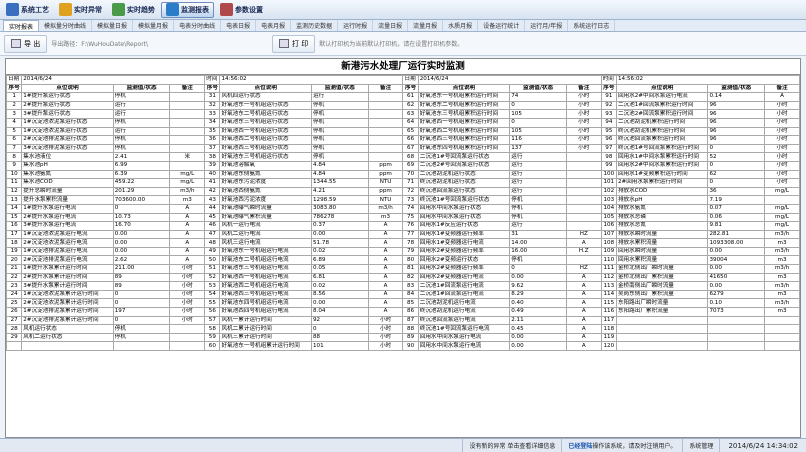  What do you see at coordinates (315, 25) in the screenshot?
I see `tab-8: 监测历史数据` at bounding box center [315, 25].